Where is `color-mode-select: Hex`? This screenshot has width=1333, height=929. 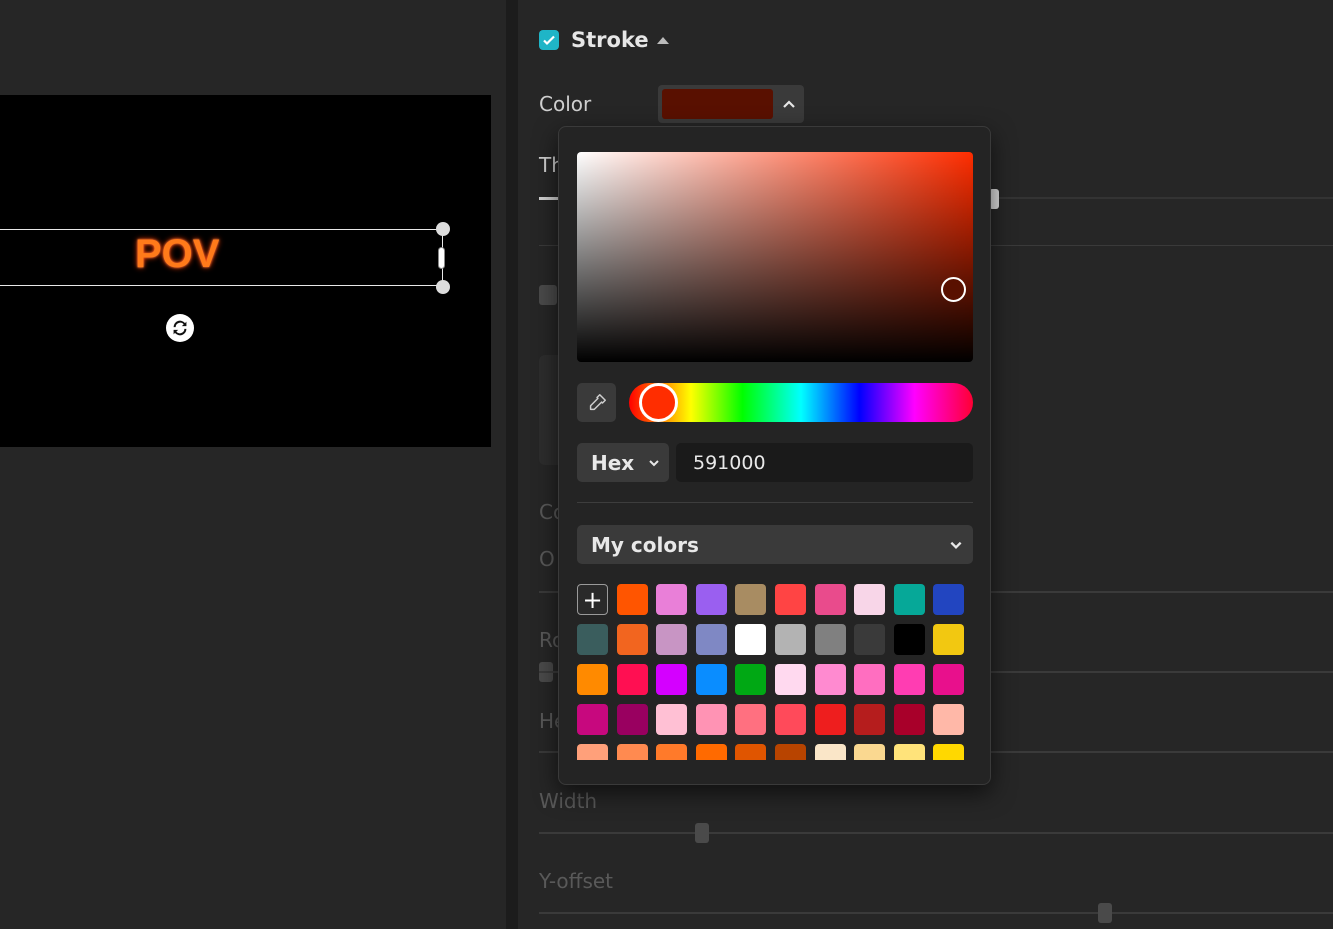 color-mode-select: Hex is located at coordinates (623, 462).